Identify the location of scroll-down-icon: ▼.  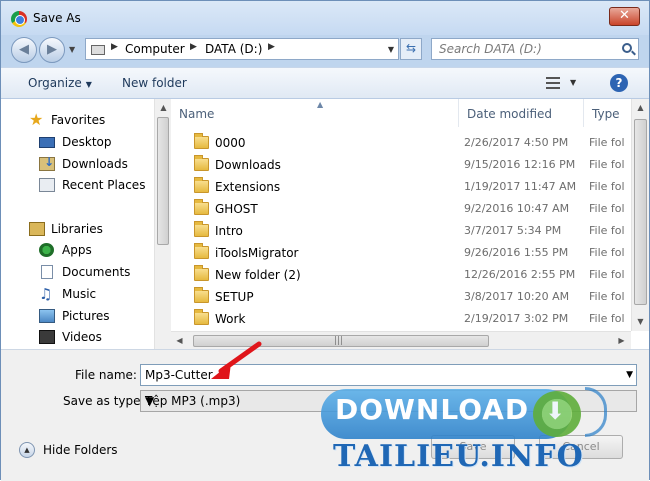
(640, 321).